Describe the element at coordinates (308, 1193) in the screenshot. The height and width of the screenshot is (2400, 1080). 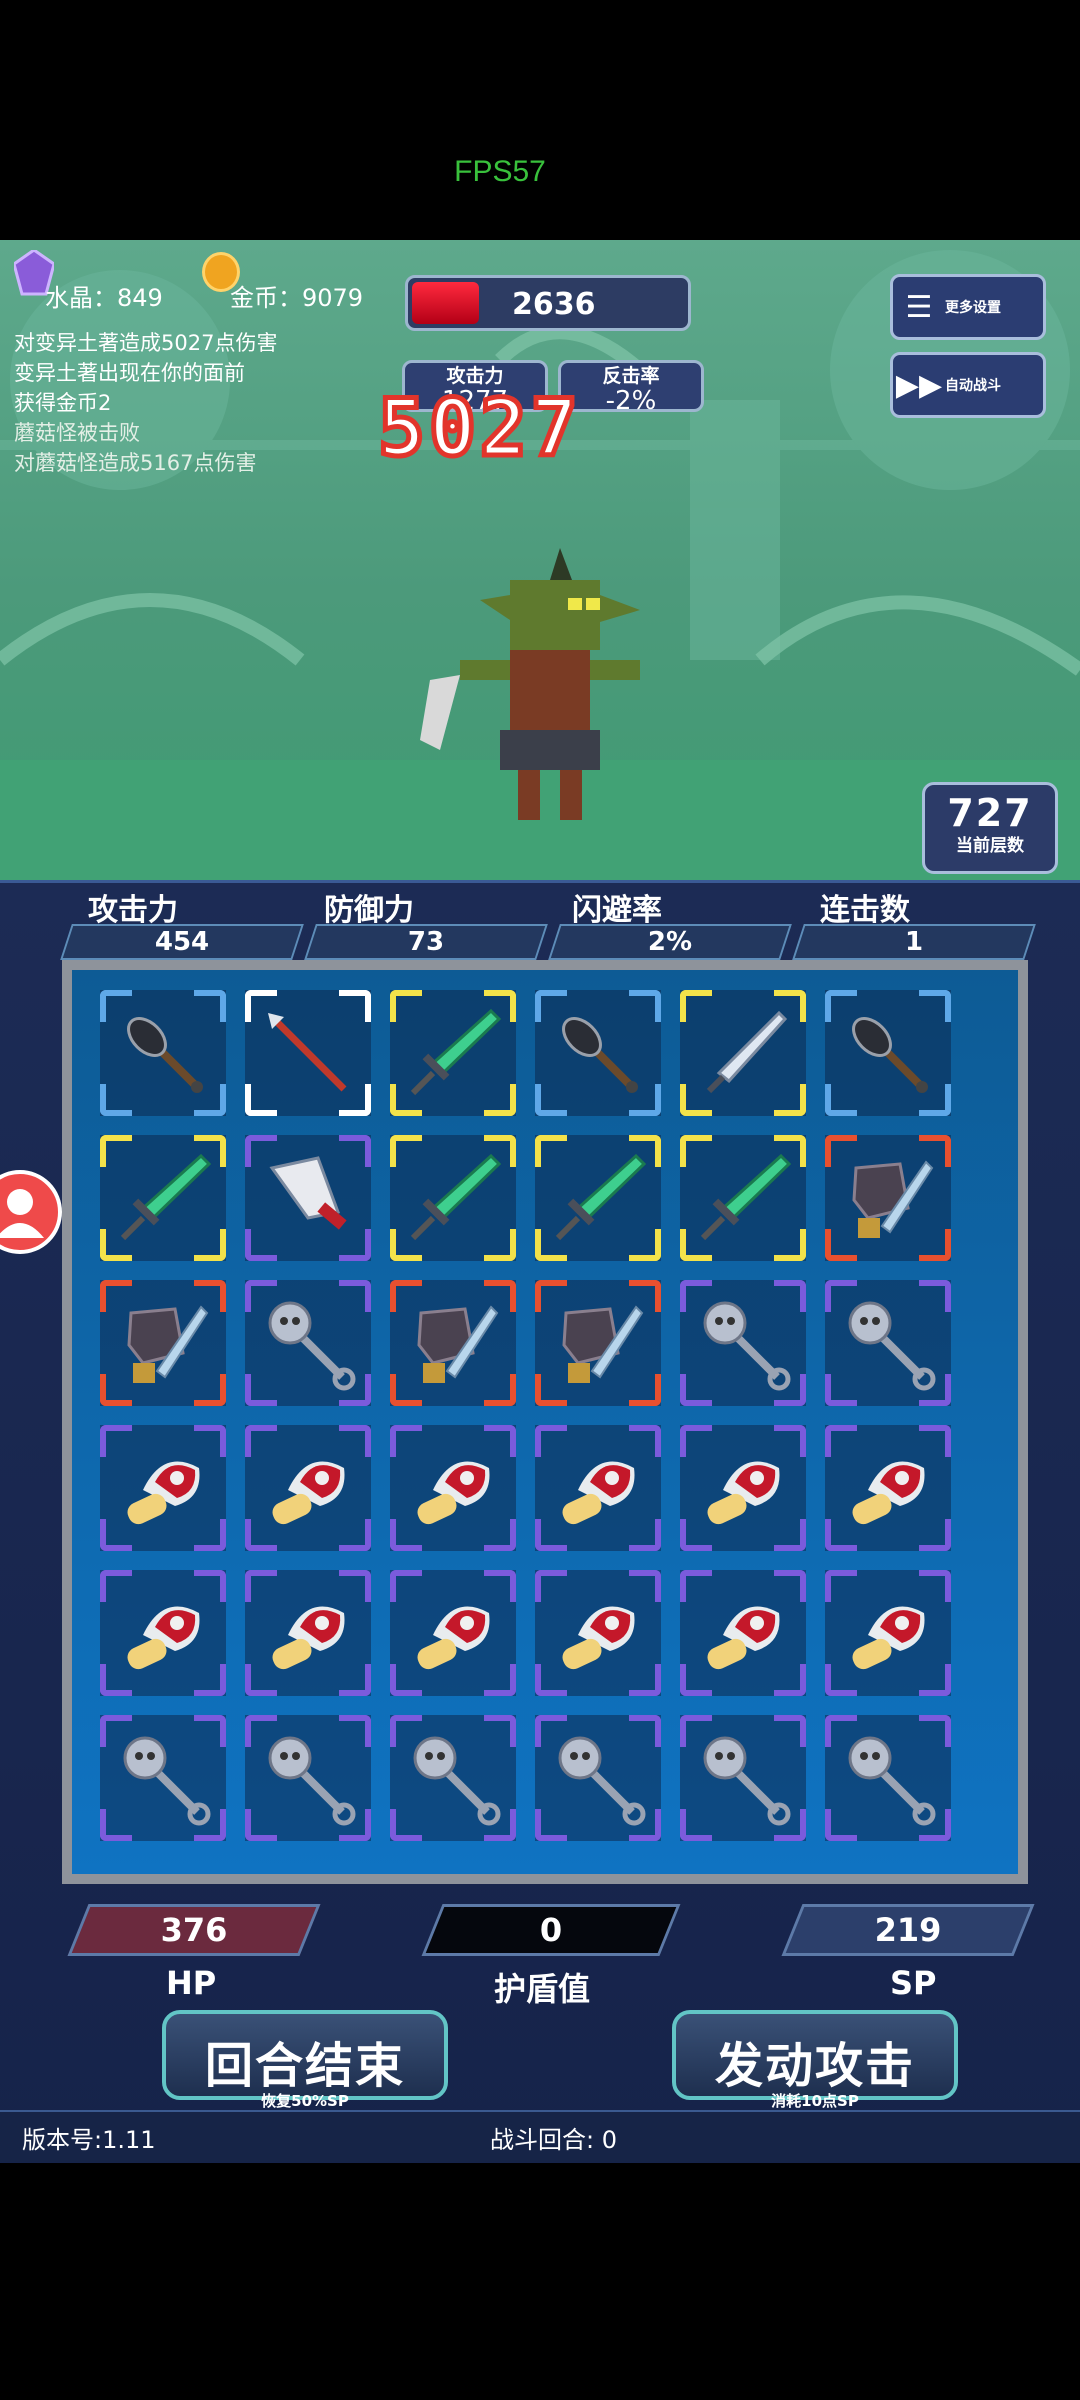
I see `bloody-cleaver-icon` at that location.